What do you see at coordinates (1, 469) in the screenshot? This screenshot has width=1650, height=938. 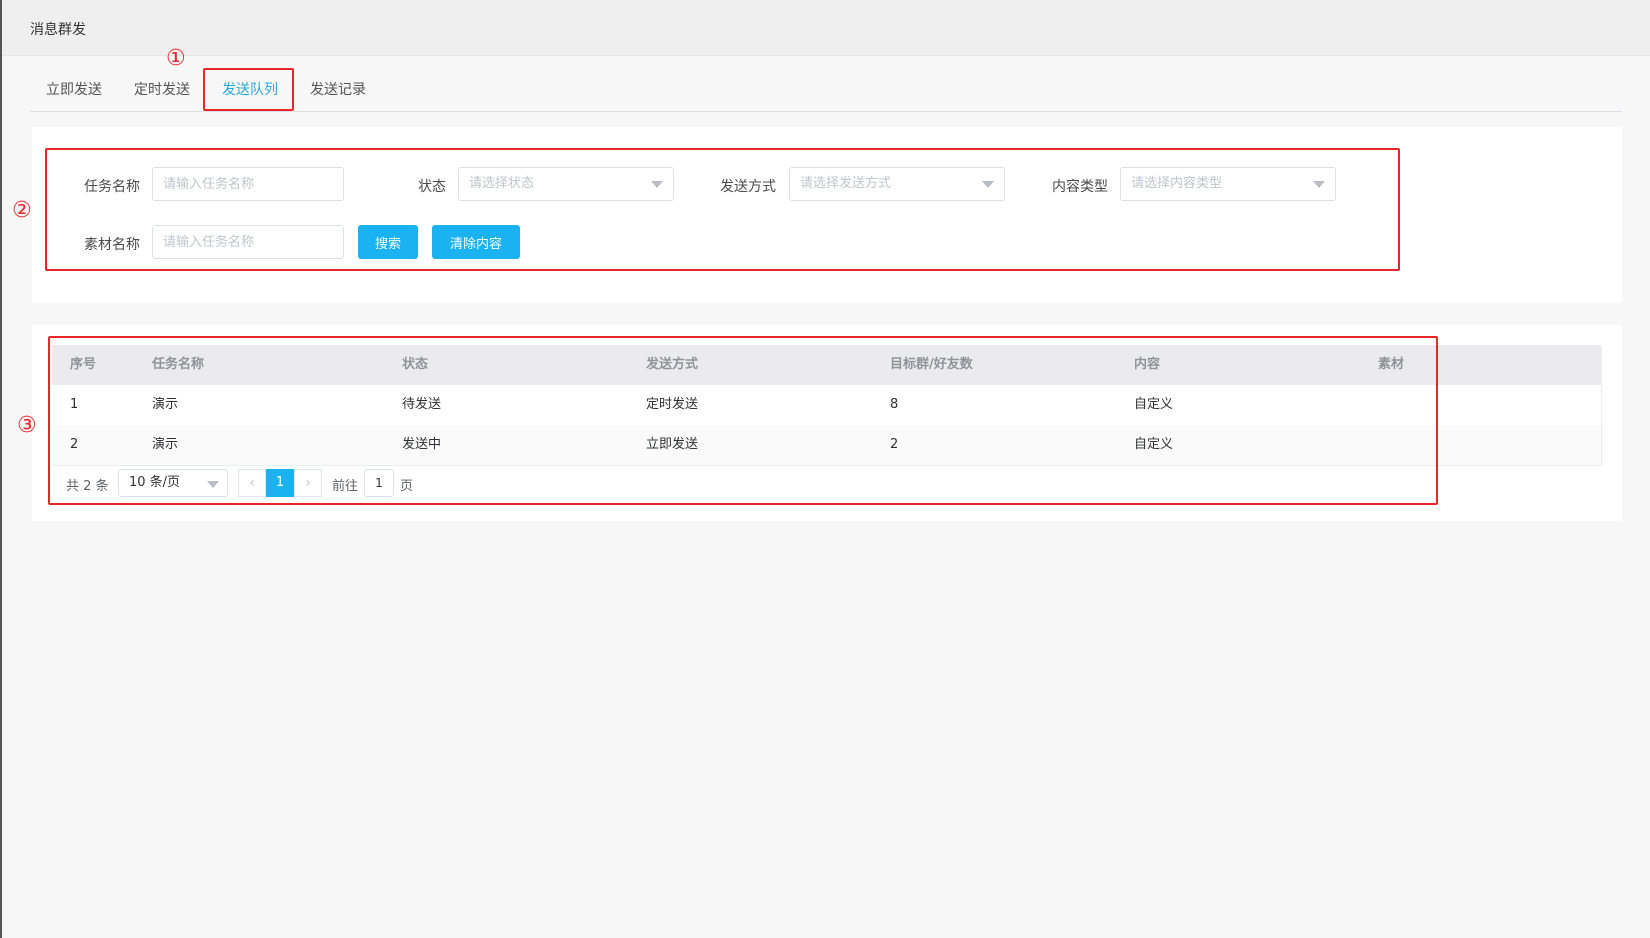 I see `window-left-edge` at bounding box center [1, 469].